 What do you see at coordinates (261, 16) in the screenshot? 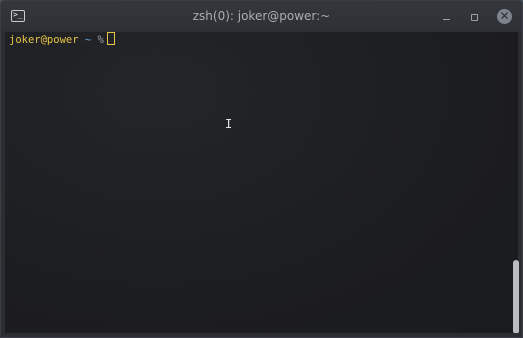
I see `title-bar: >_ zsh(0): joker@power:~ ✕` at bounding box center [261, 16].